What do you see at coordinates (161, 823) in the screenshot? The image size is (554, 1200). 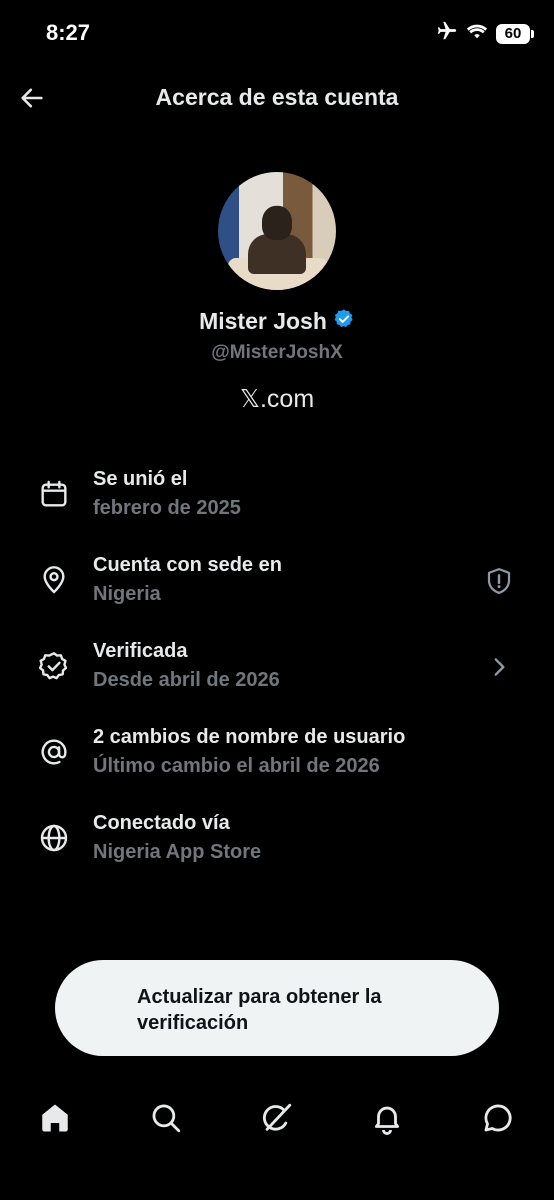 I see `info-title: Conectado vía` at bounding box center [161, 823].